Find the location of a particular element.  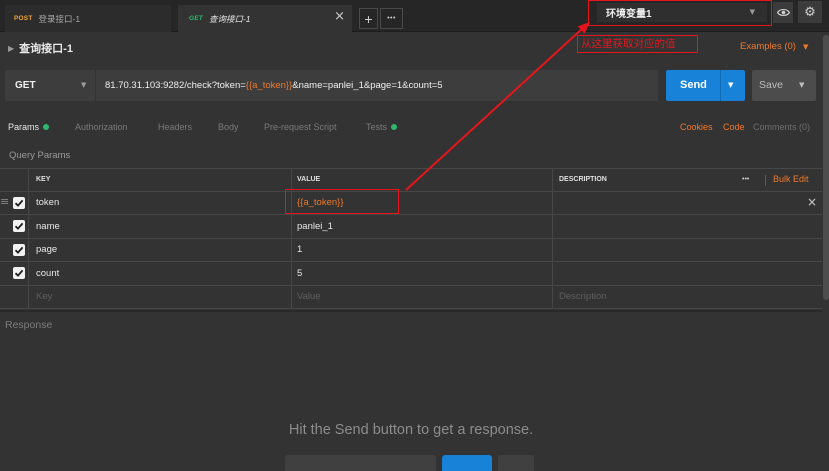

more-tabs-button: ••• is located at coordinates (391, 18).